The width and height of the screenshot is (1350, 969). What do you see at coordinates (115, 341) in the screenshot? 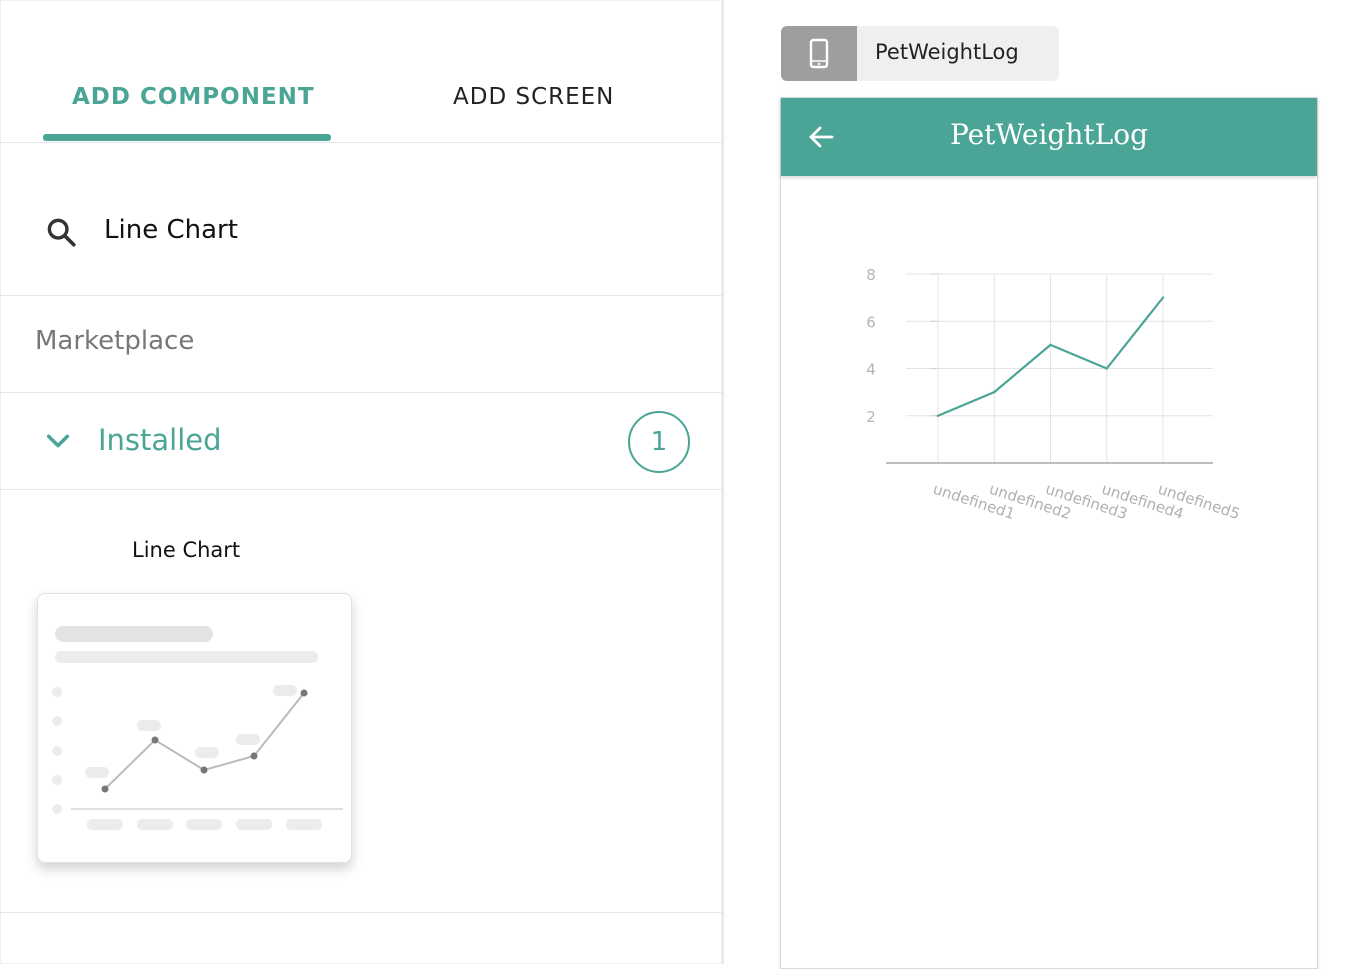
I see `marketplace-label: Marketplace` at bounding box center [115, 341].